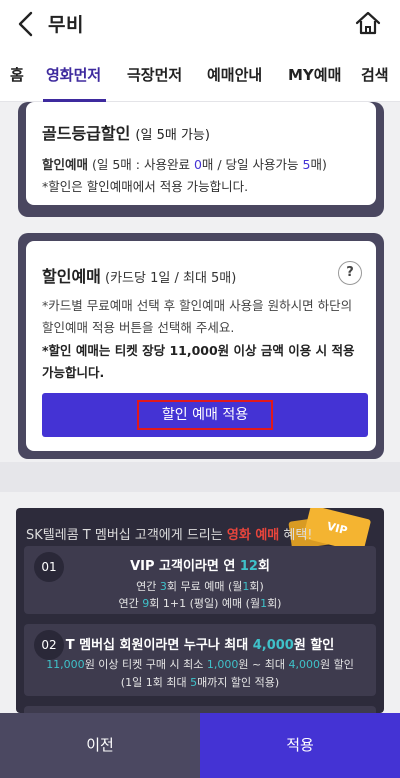 This screenshot has width=400, height=778. What do you see at coordinates (234, 74) in the screenshot?
I see `tab-booking-guide: 예매안내` at bounding box center [234, 74].